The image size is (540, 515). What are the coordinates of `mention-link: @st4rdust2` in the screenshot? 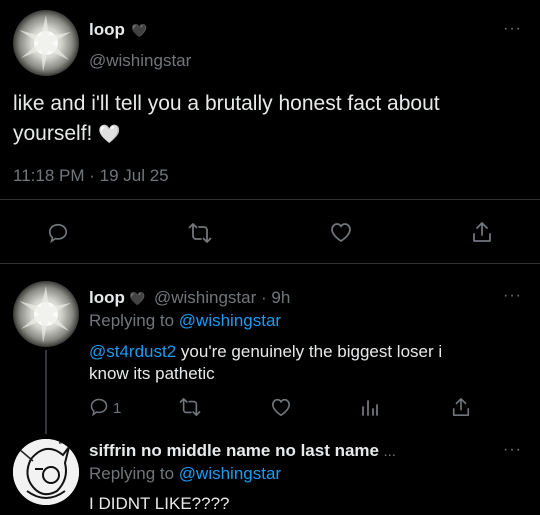 It's located at (132, 351).